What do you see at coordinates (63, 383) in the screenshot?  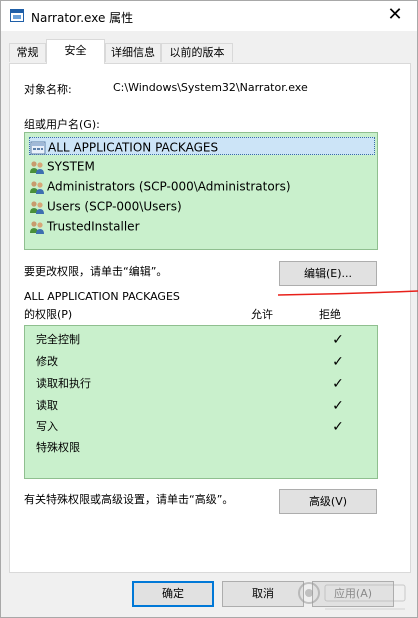 I see `permission-name: 读取和执行` at bounding box center [63, 383].